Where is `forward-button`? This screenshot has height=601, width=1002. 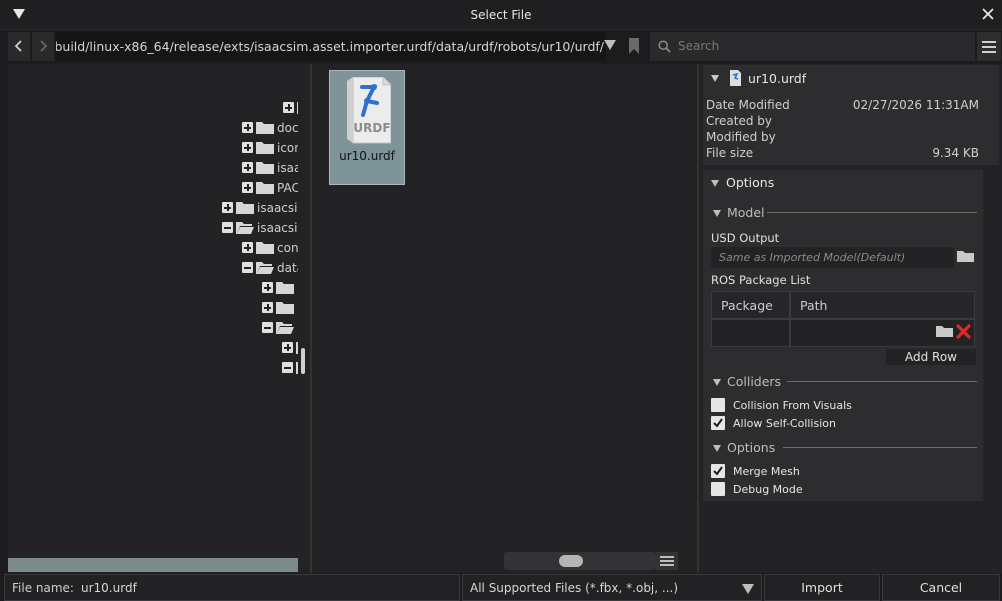 forward-button is located at coordinates (43, 46).